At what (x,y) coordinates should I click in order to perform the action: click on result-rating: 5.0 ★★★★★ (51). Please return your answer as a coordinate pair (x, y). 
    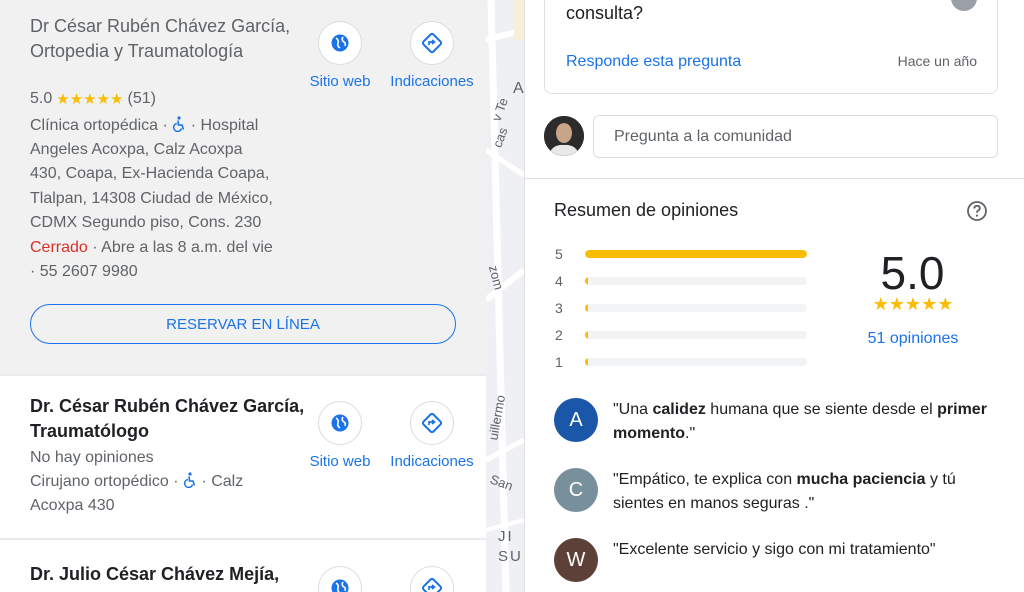
    Looking at the image, I should click on (93, 99).